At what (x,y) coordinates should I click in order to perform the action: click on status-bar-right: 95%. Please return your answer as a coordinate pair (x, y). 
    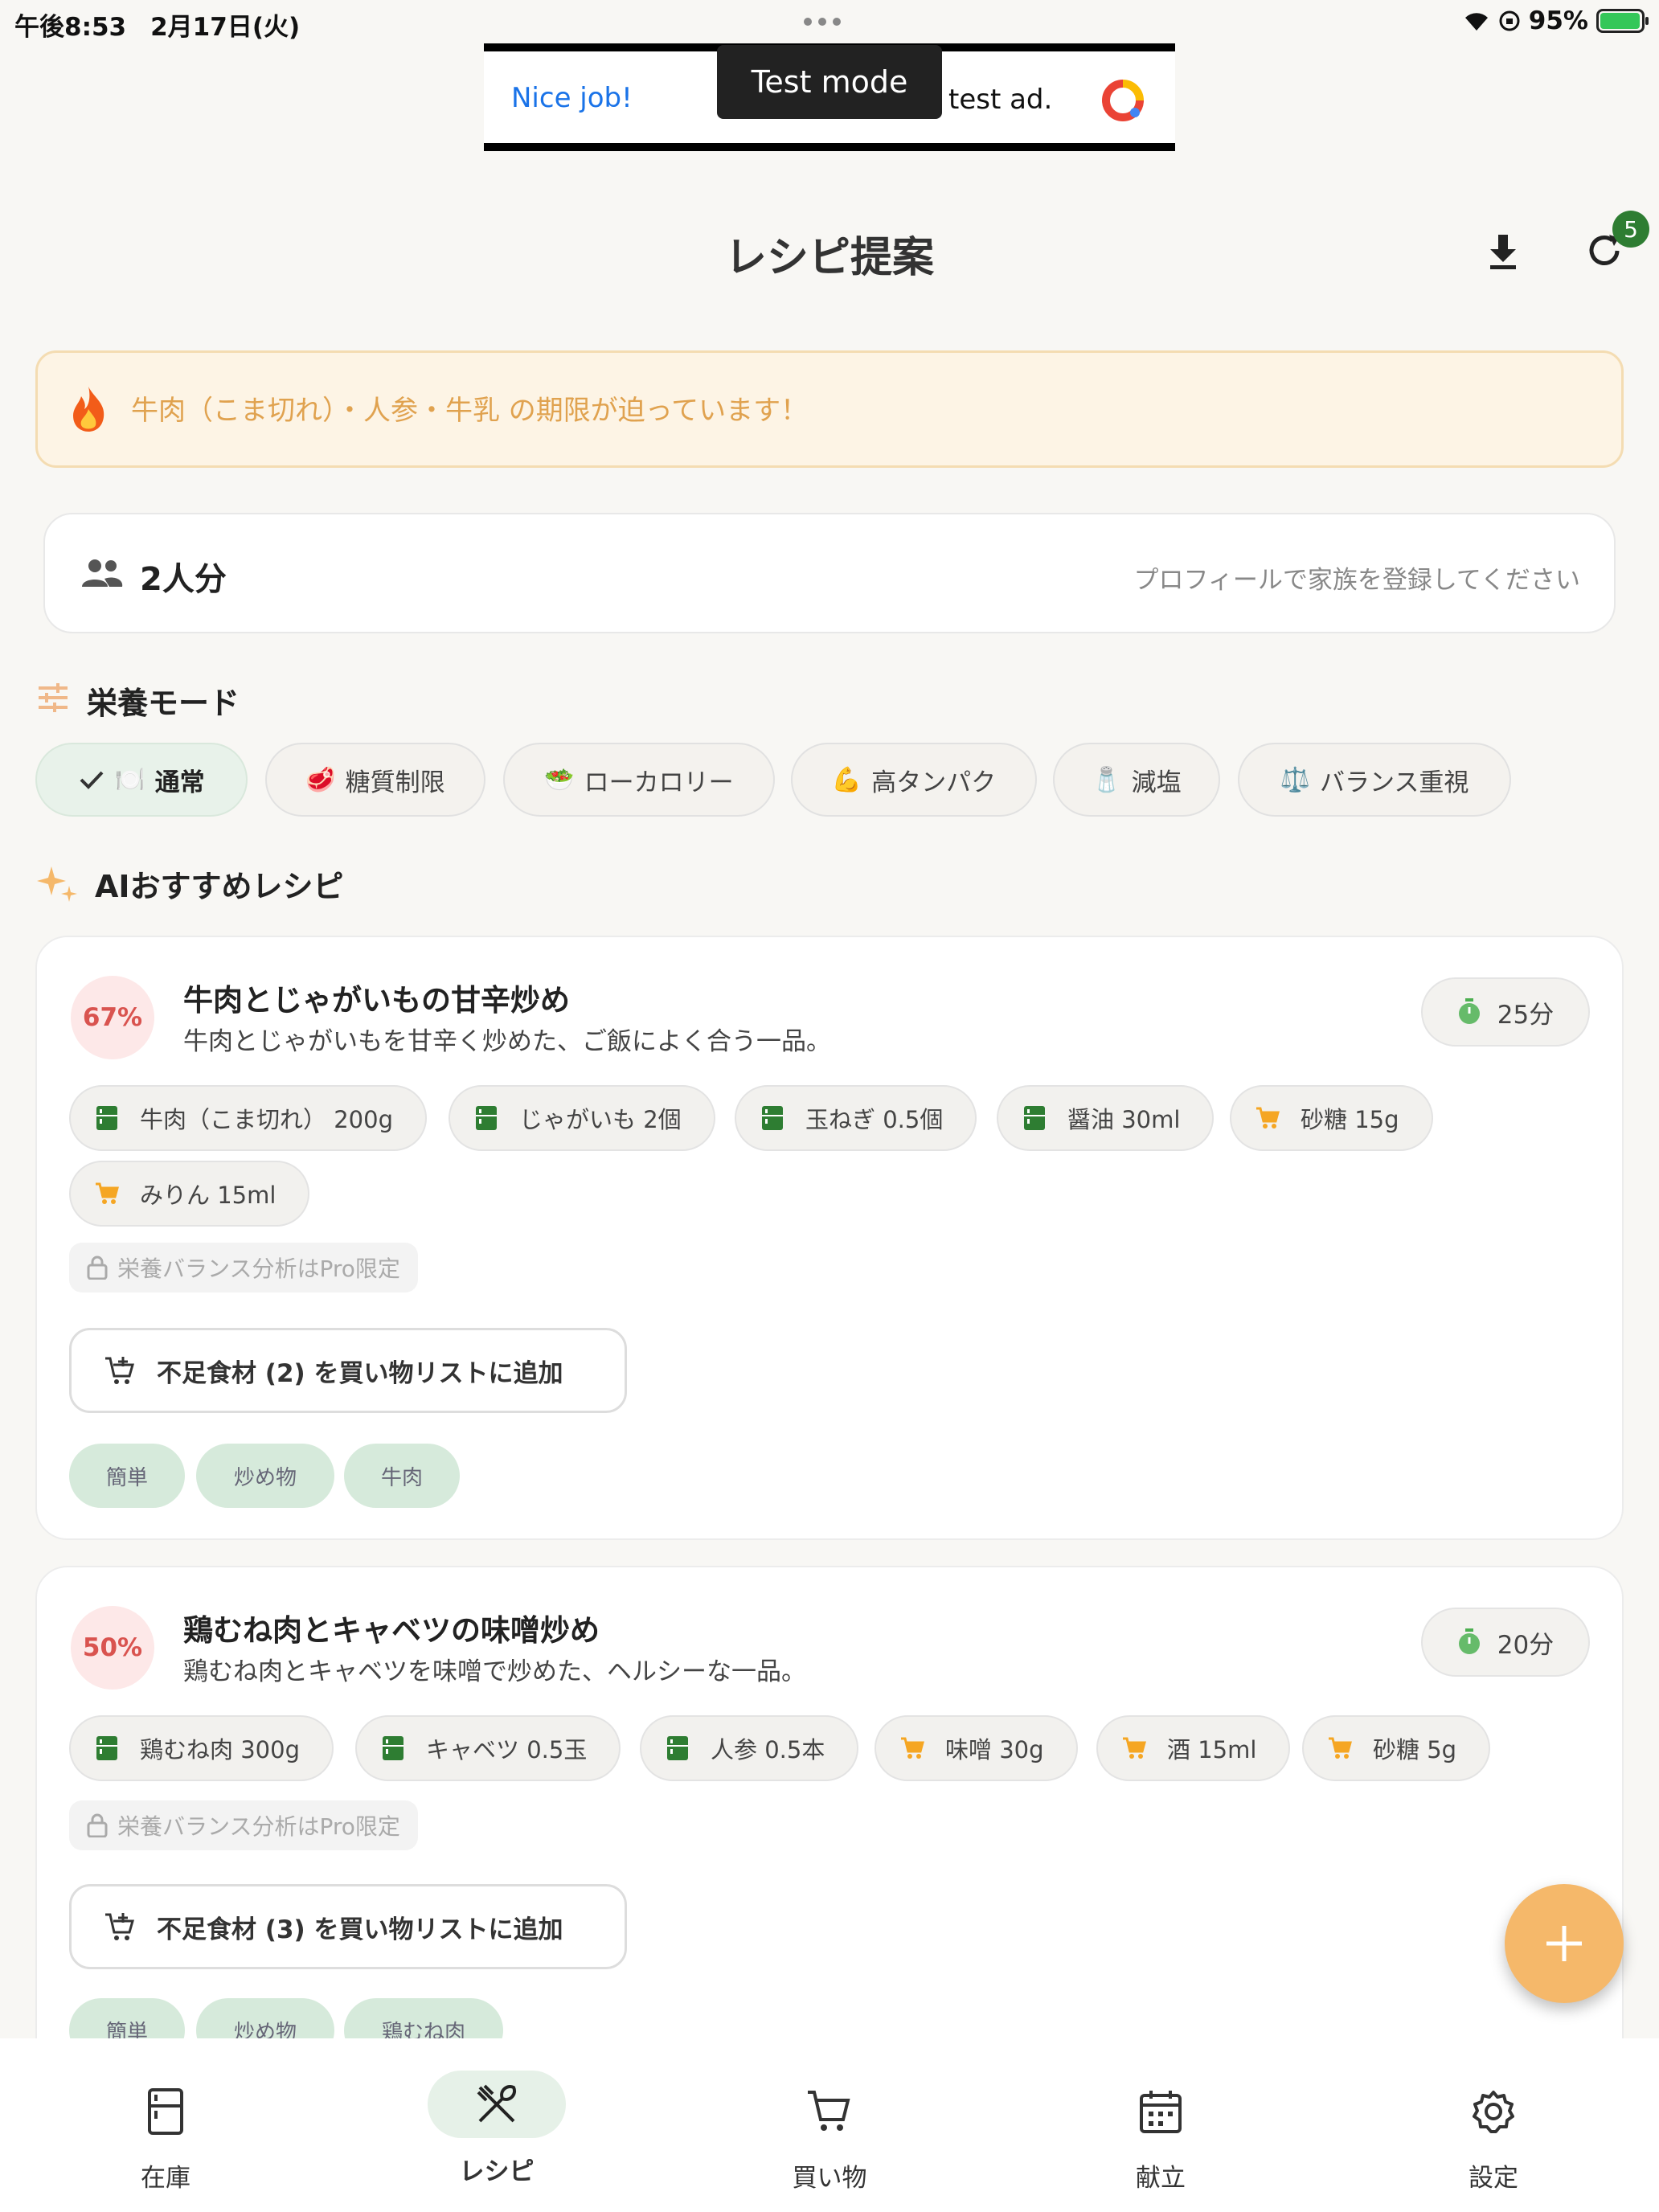
    Looking at the image, I should click on (1556, 20).